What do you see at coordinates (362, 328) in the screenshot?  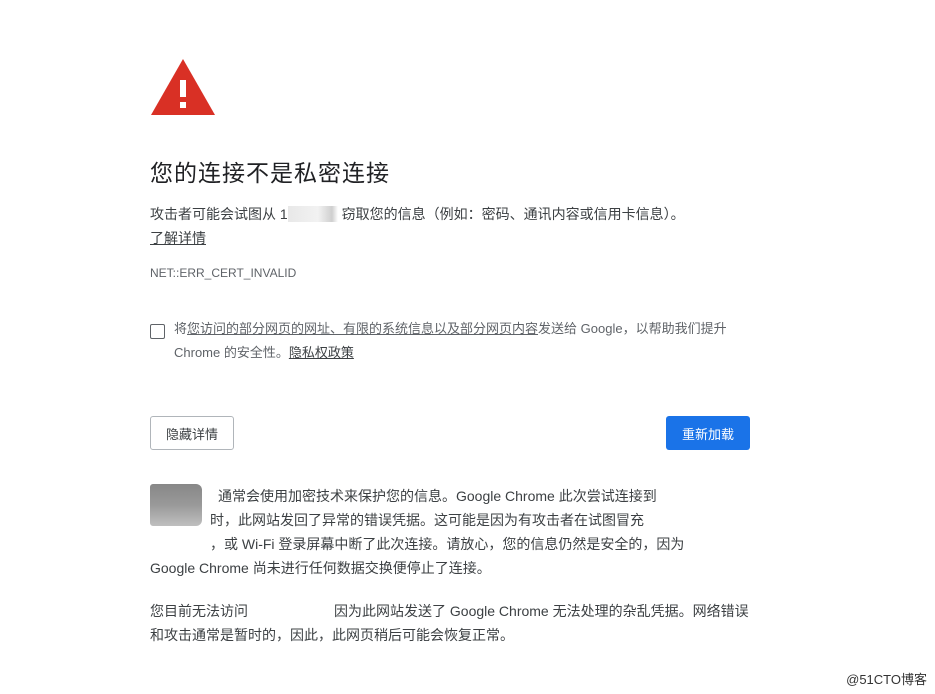 I see `opt-in-data-link: 您访问的部分网页的网址、有限的系统信息以及部分网页内容` at bounding box center [362, 328].